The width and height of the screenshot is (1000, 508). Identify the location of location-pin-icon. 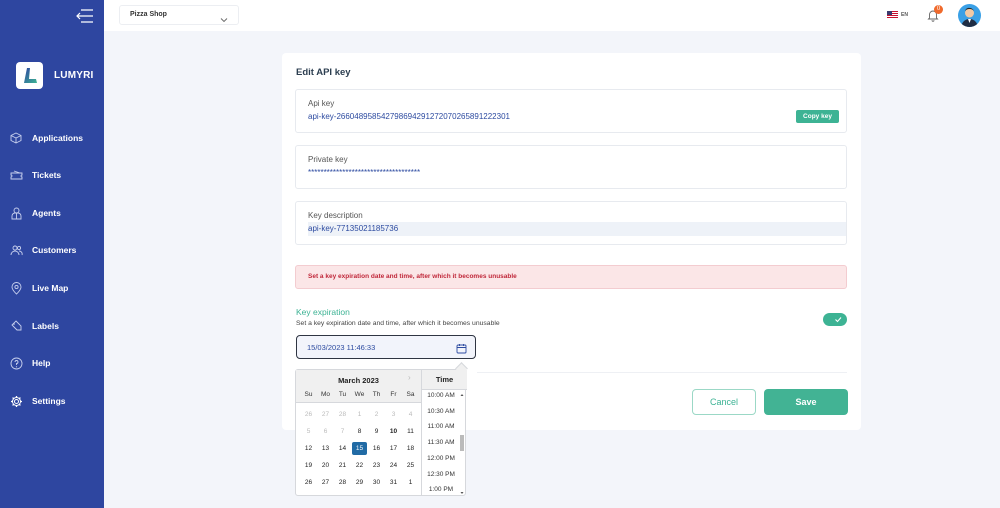
(16, 288).